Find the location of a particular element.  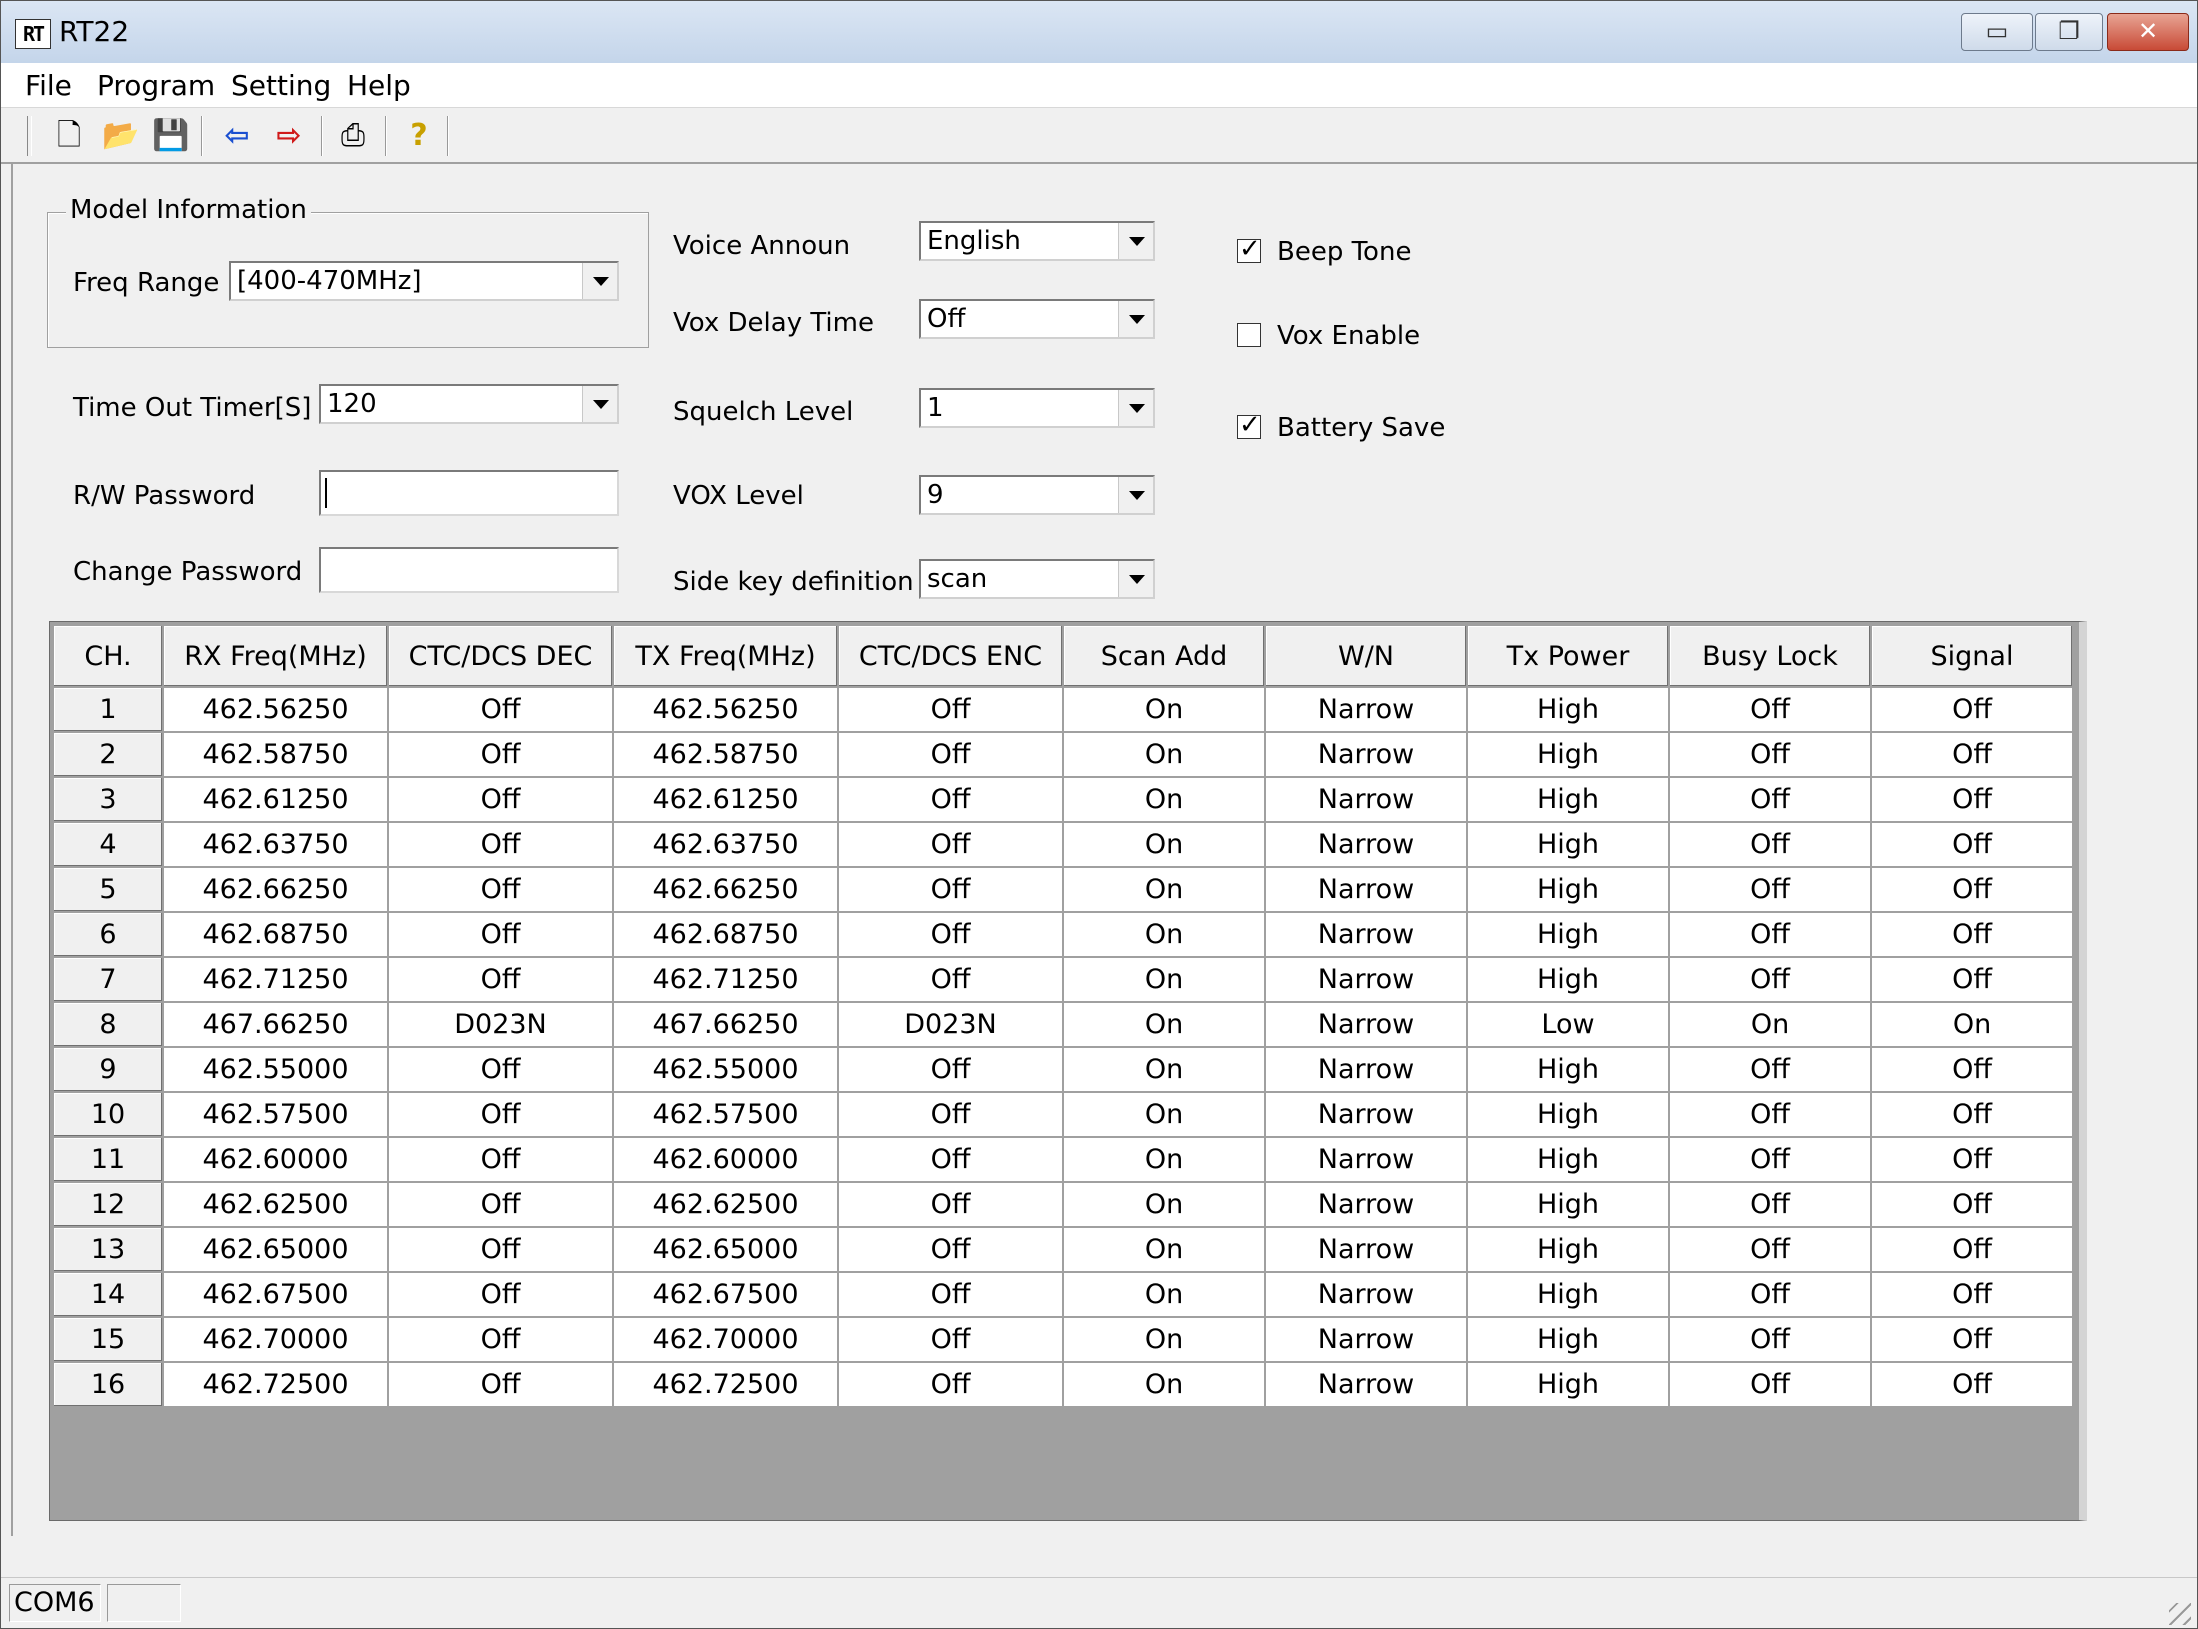

table-cell: 462.62500 is located at coordinates (275, 1204).